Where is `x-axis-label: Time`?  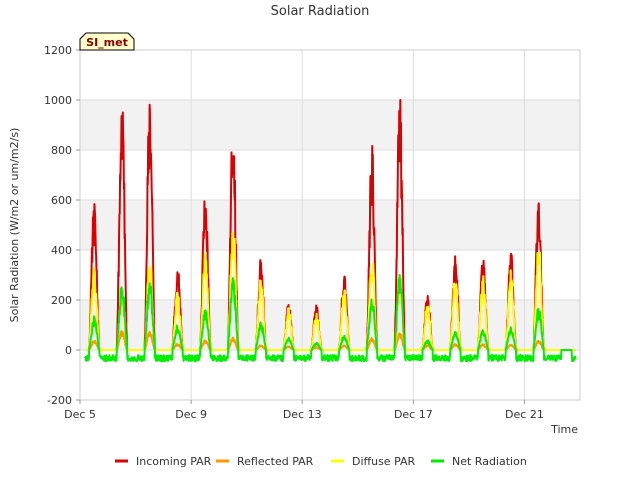 x-axis-label: Time is located at coordinates (564, 429).